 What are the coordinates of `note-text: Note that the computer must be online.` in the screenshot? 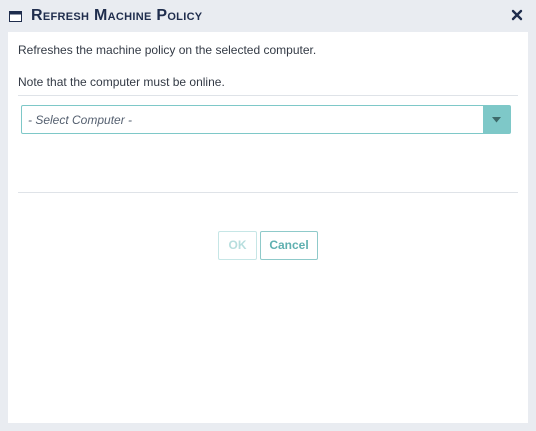 It's located at (121, 82).